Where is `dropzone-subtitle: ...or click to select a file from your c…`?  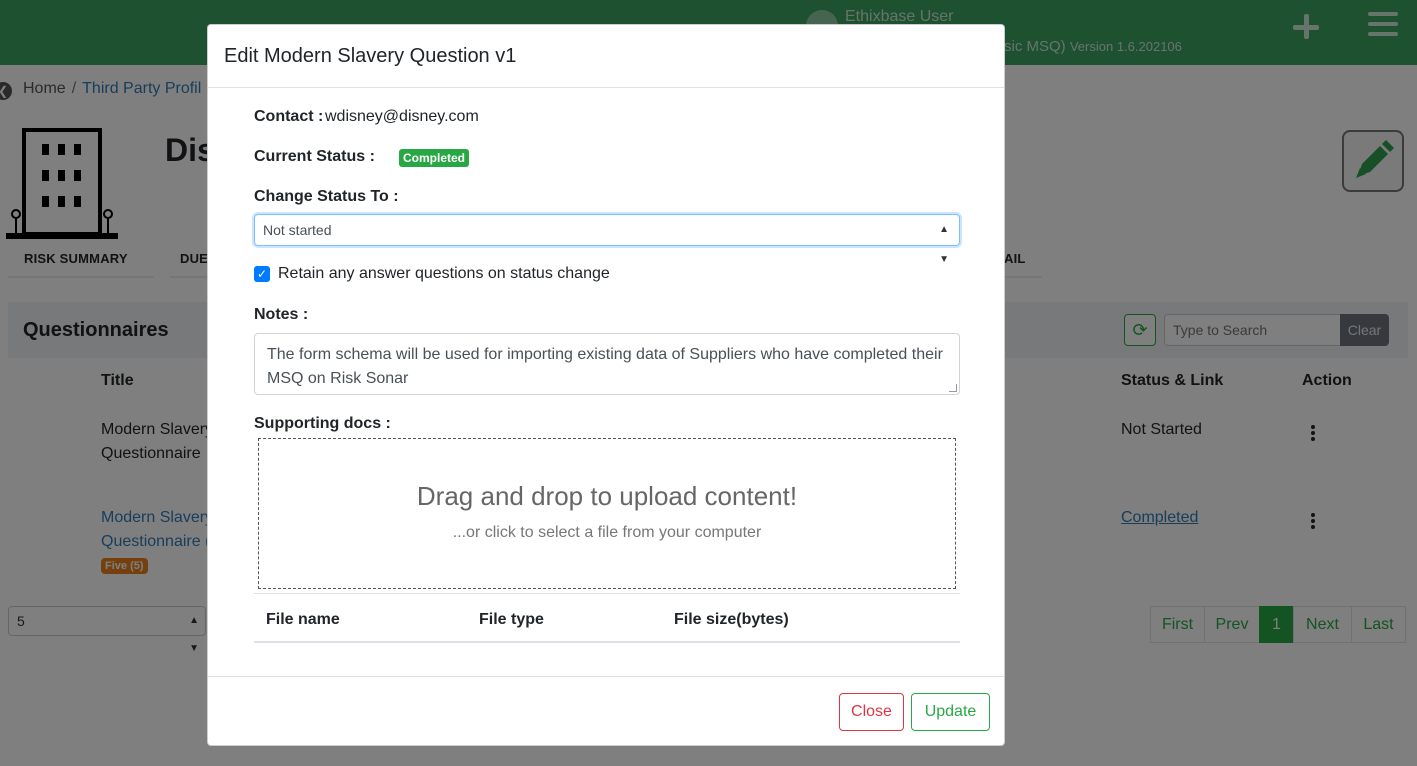
dropzone-subtitle: ...or click to select a file from your c… is located at coordinates (607, 532).